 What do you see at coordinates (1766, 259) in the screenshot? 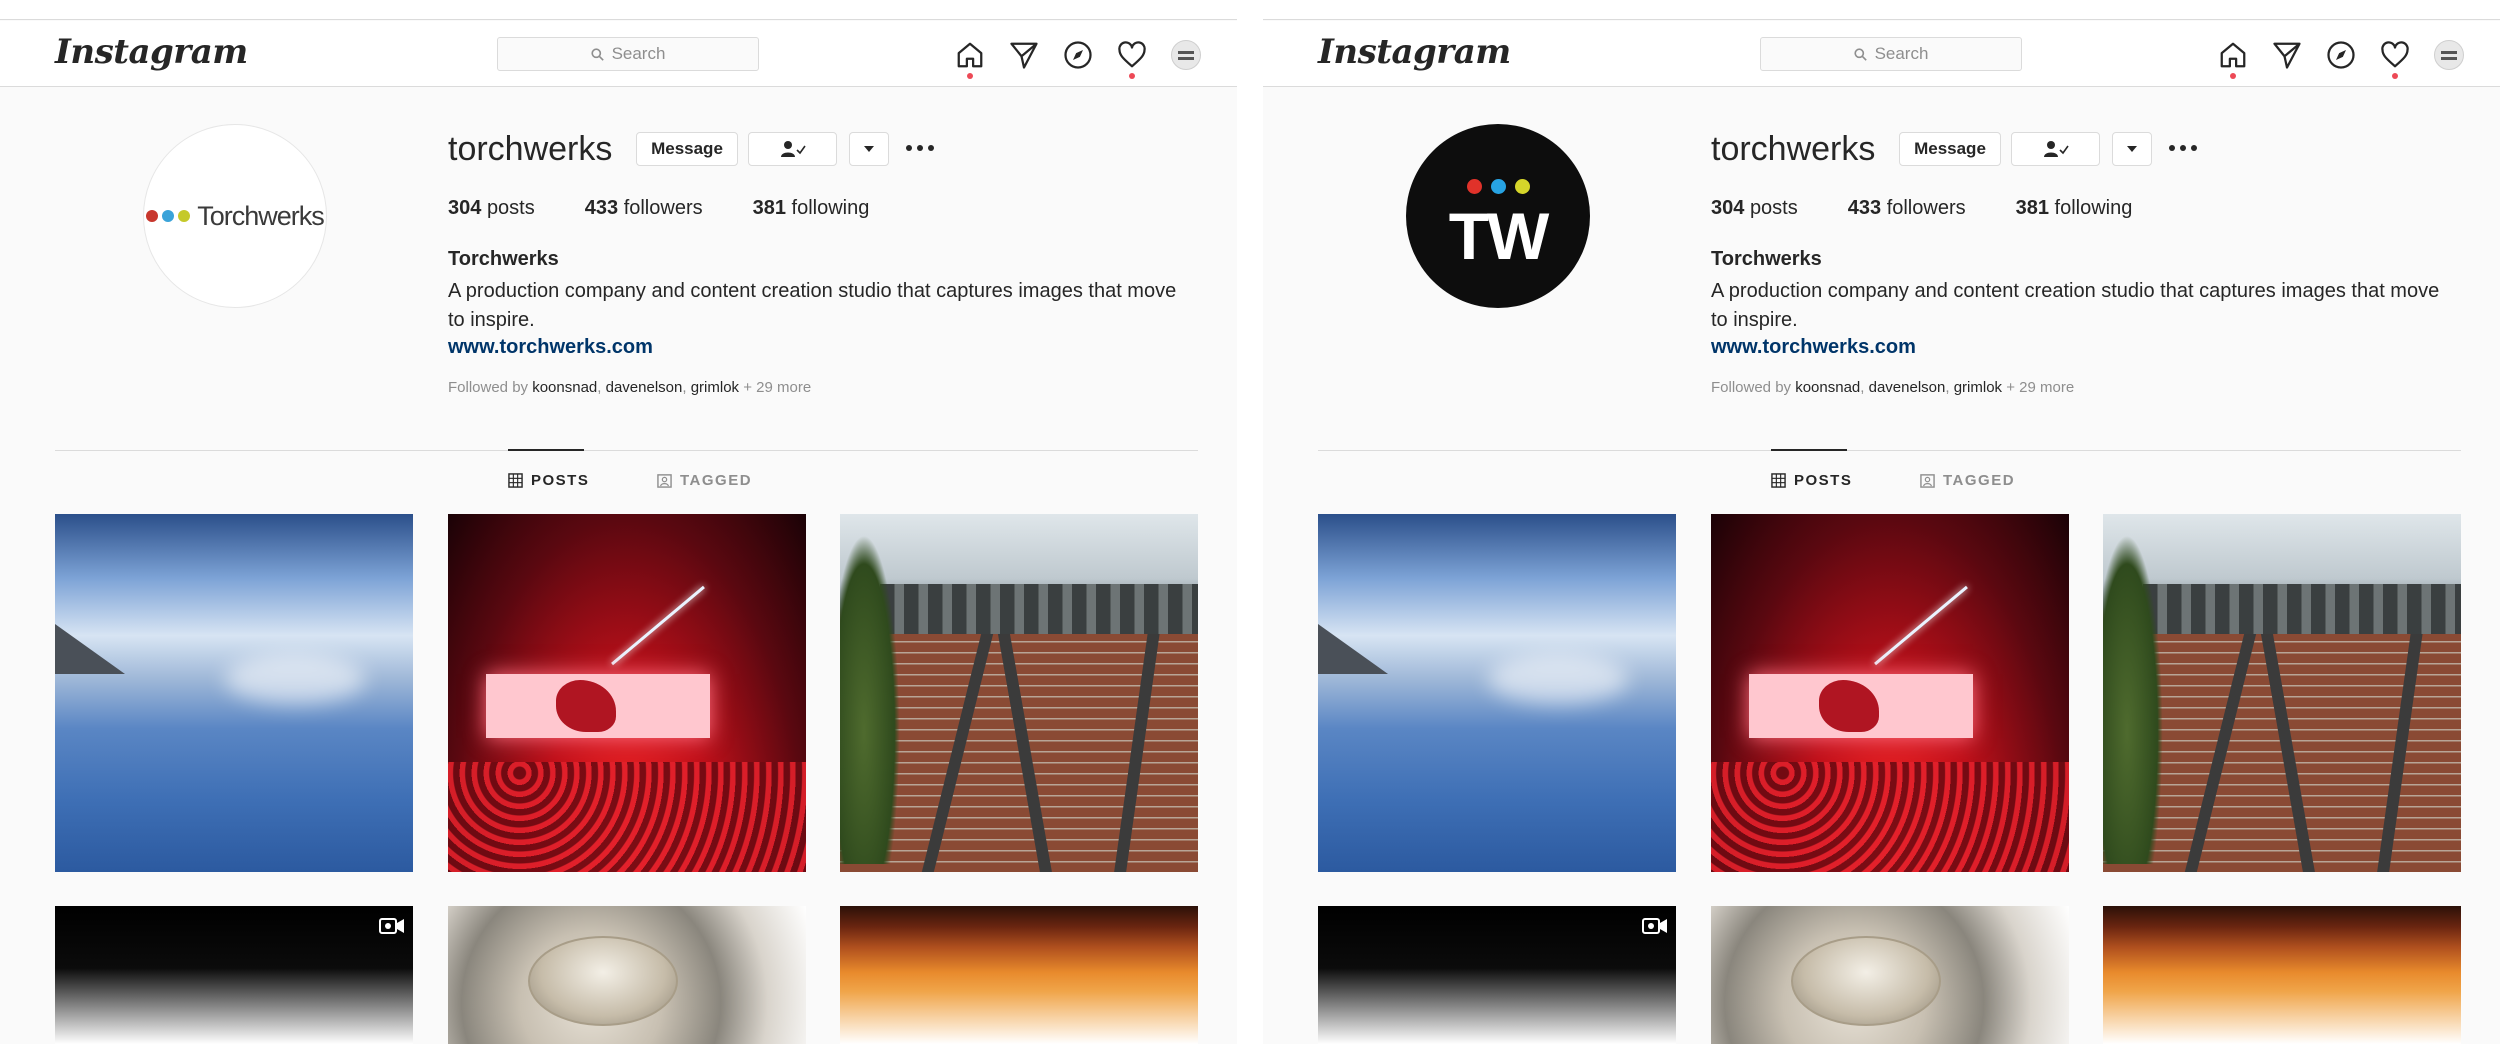
I see `profile-full-name: Torchwerks` at bounding box center [1766, 259].